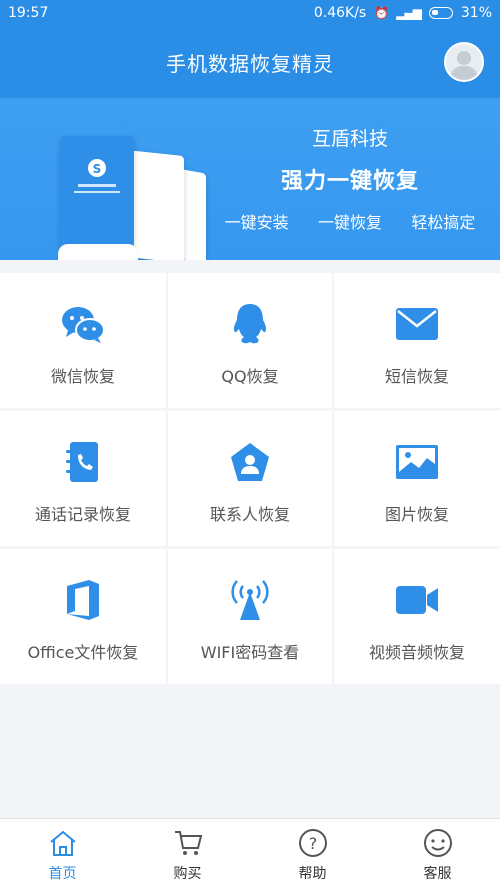  What do you see at coordinates (83, 652) in the screenshot?
I see `tile-label: Office文件恢复` at bounding box center [83, 652].